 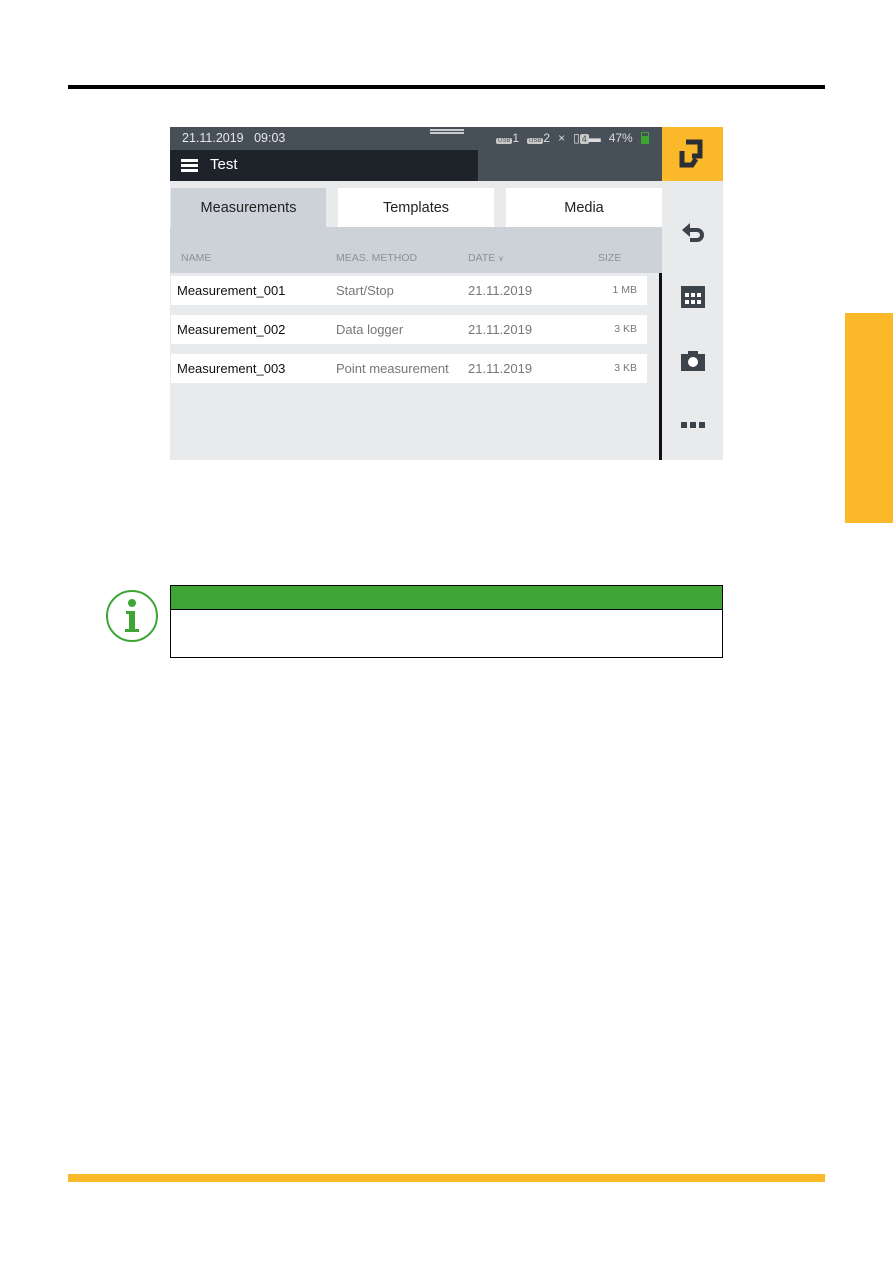 What do you see at coordinates (562, 138) in the screenshot?
I see `close-icon: ×` at bounding box center [562, 138].